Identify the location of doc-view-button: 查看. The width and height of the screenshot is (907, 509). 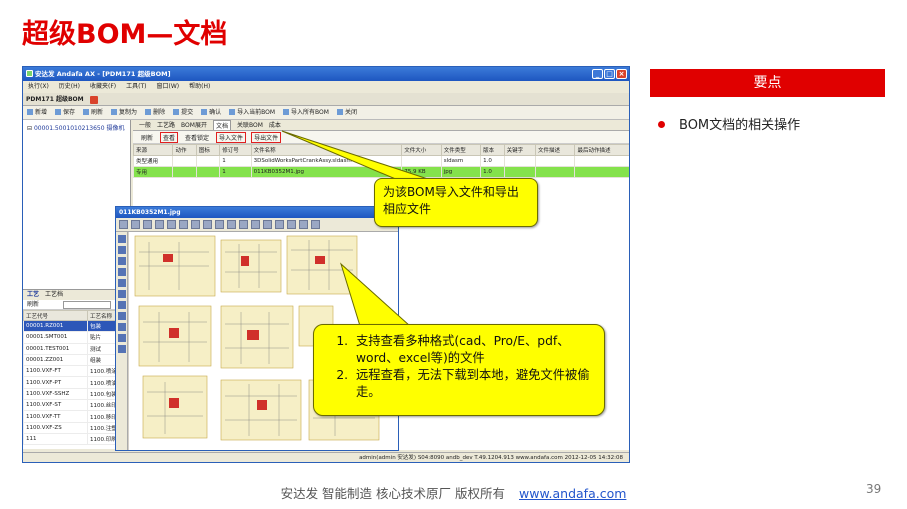
(169, 137).